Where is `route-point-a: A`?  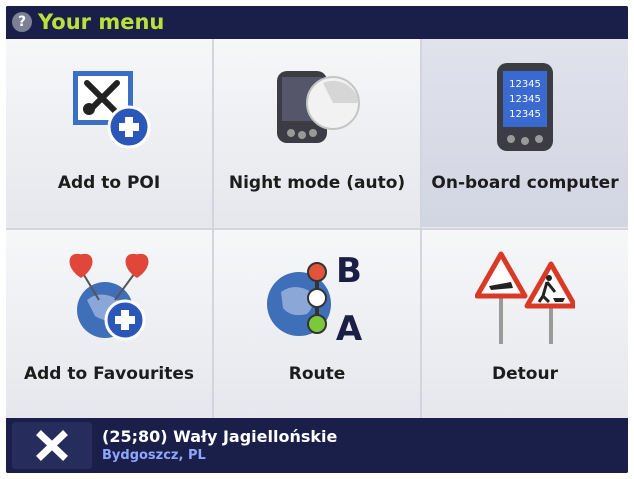 route-point-a: A is located at coordinates (349, 328).